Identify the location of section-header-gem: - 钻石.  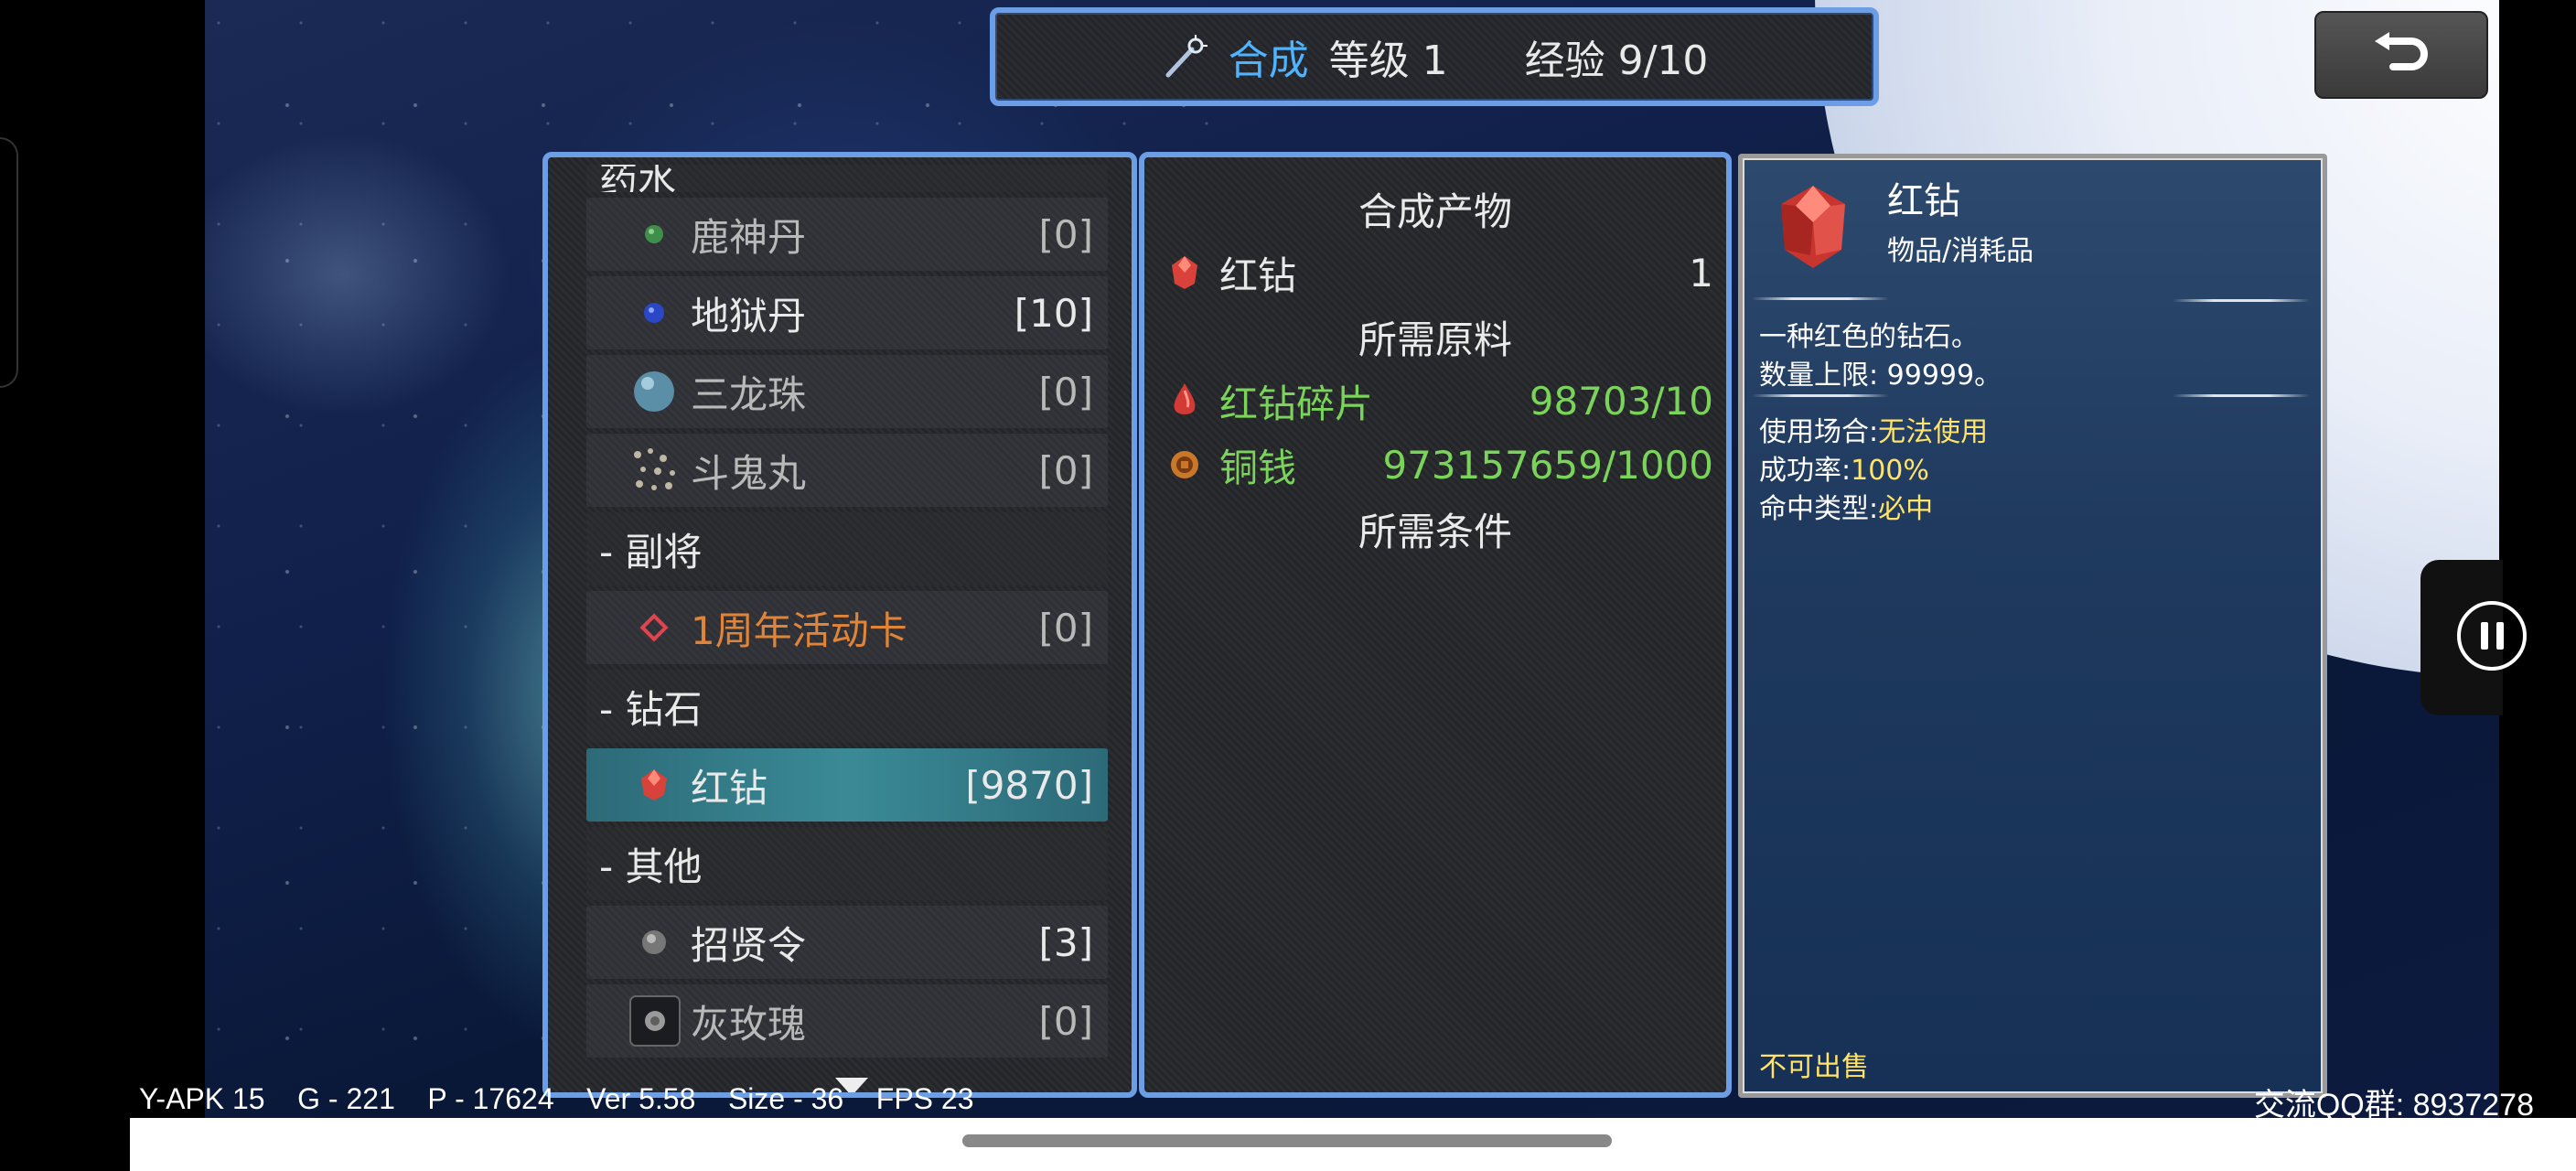
(847, 706).